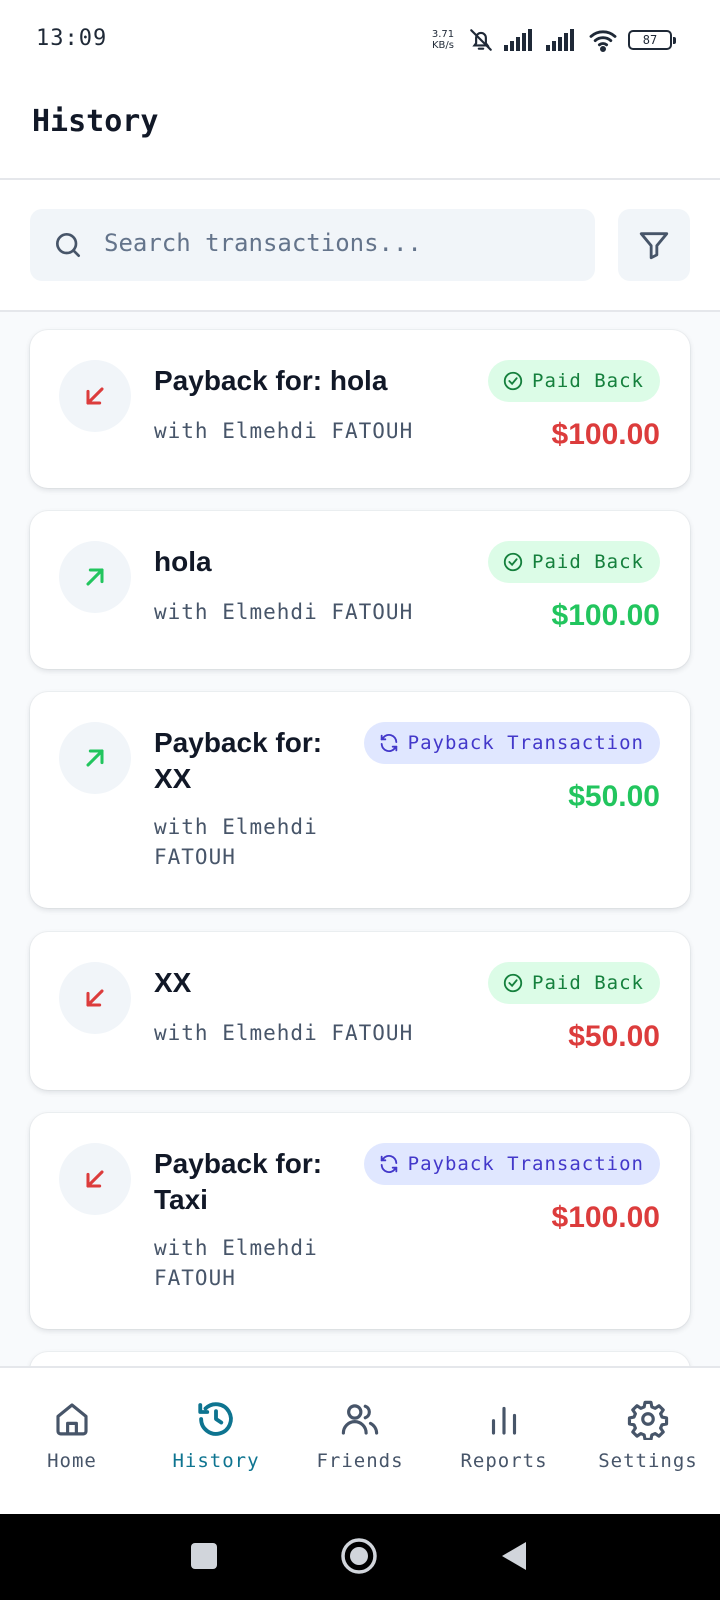 This screenshot has width=720, height=1600. I want to click on users-icon, so click(360, 1419).